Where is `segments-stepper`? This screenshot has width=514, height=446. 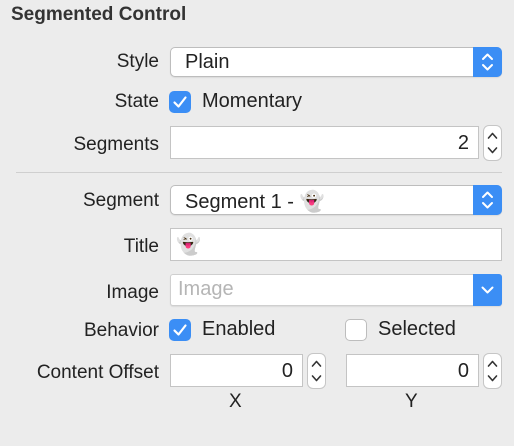 segments-stepper is located at coordinates (492, 143).